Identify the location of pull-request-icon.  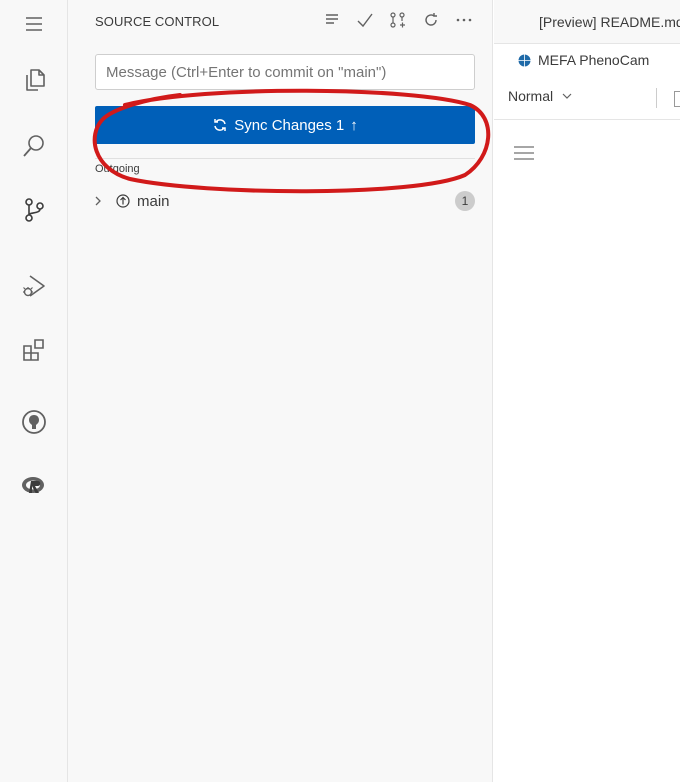
(398, 20).